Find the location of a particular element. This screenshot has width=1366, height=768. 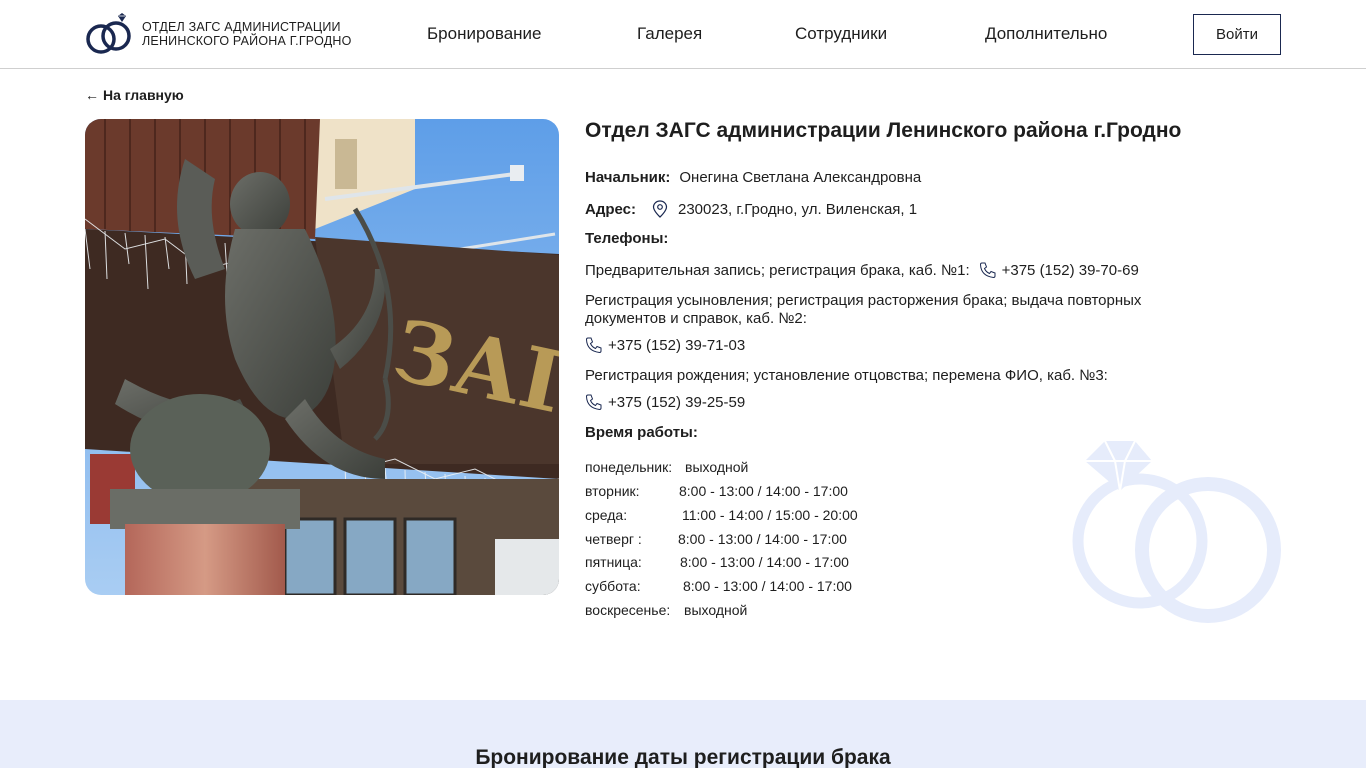

rings-logo-icon is located at coordinates (110, 35).